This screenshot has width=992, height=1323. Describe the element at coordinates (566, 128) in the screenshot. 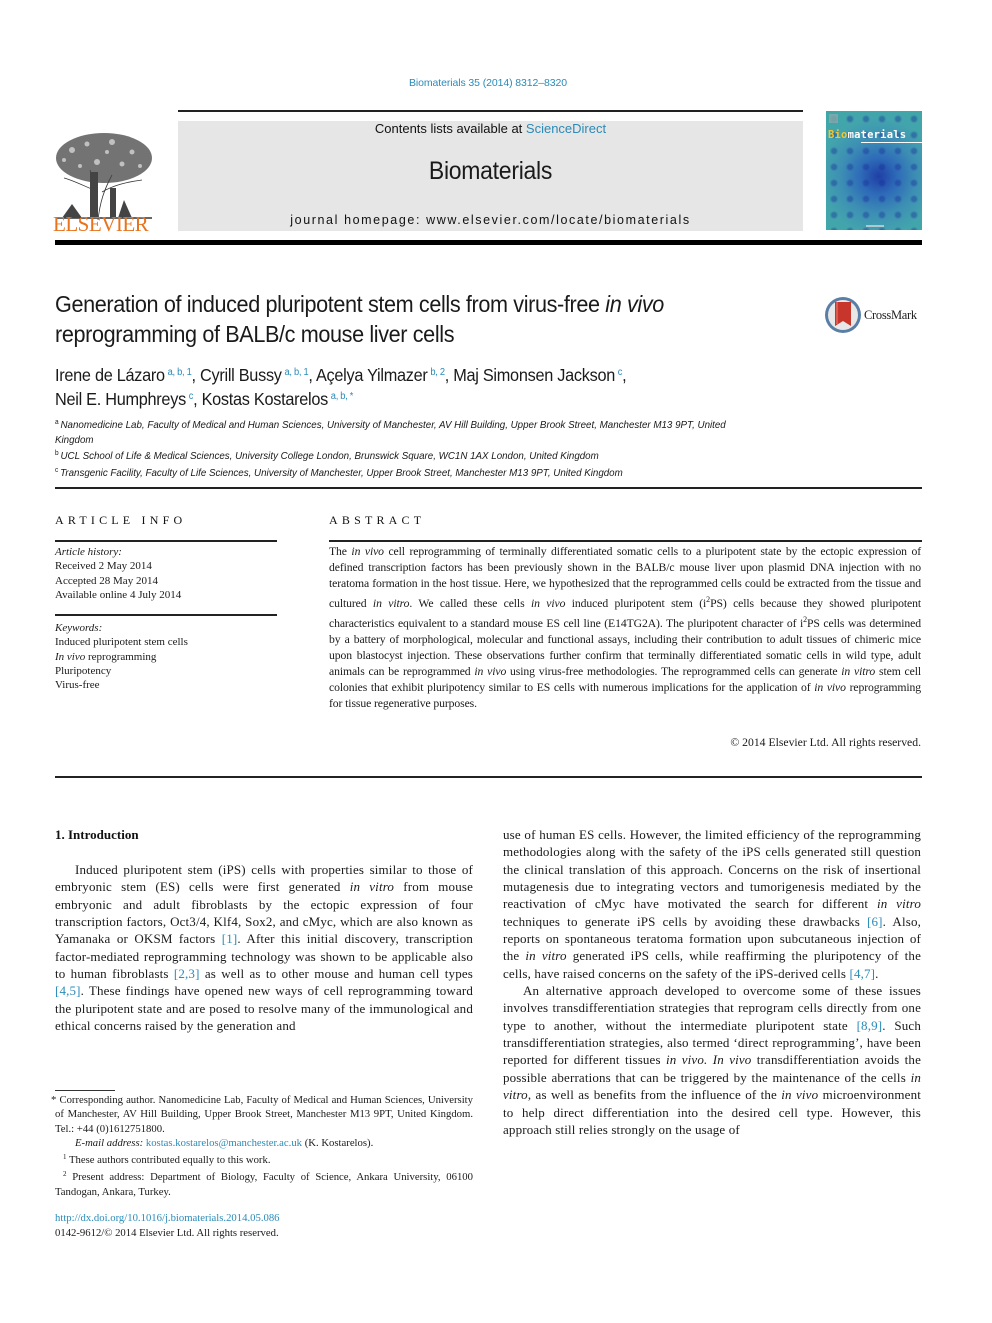

I see `sciencedirect-link: ScienceDirect` at that location.